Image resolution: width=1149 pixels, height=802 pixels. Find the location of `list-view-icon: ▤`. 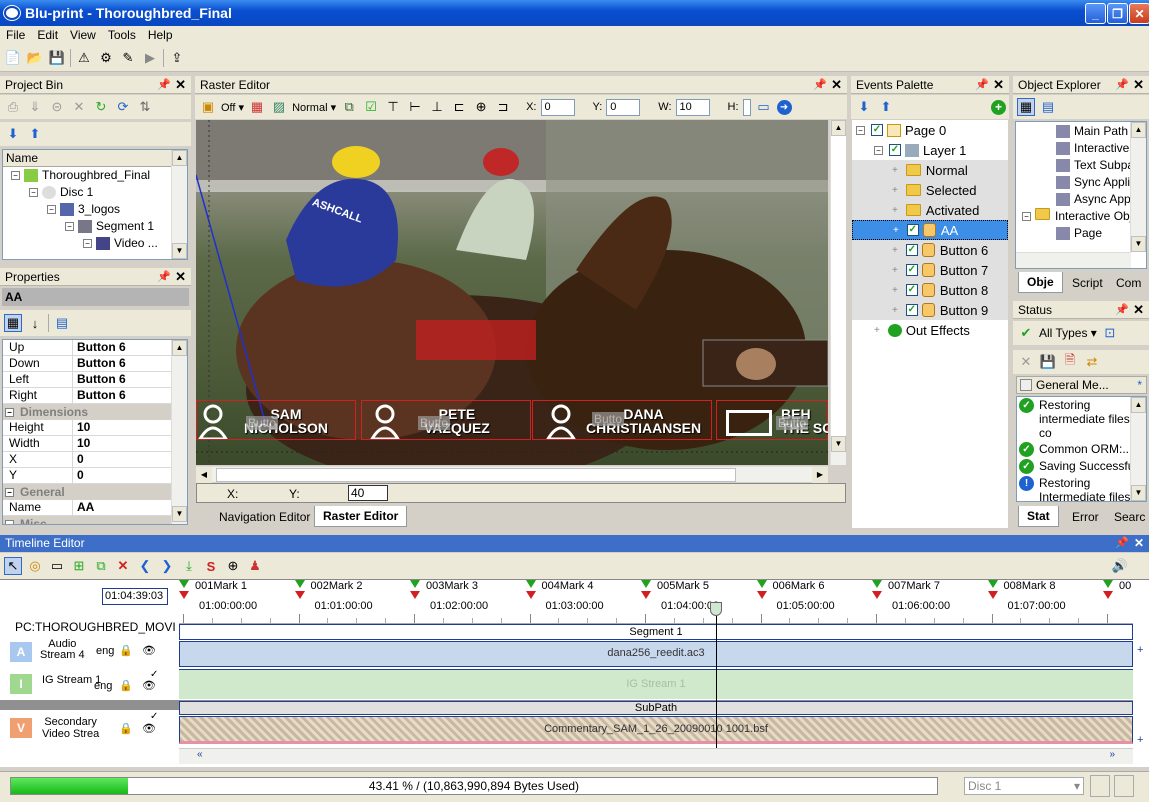

list-view-icon: ▤ is located at coordinates (1048, 107).